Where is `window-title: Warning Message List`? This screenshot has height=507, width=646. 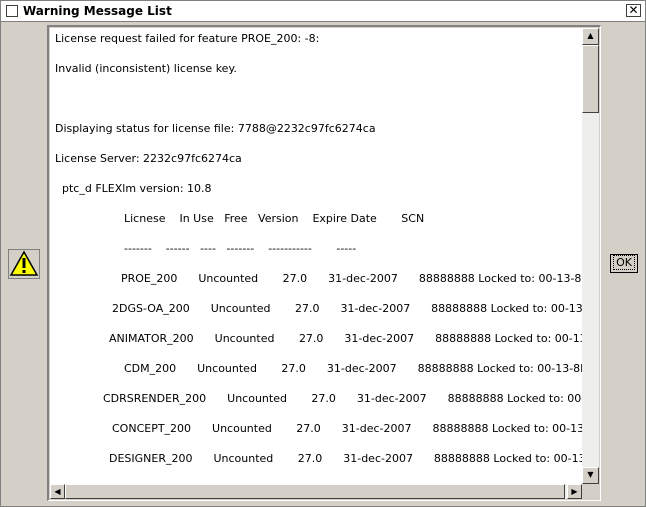
window-title: Warning Message List is located at coordinates (97, 11).